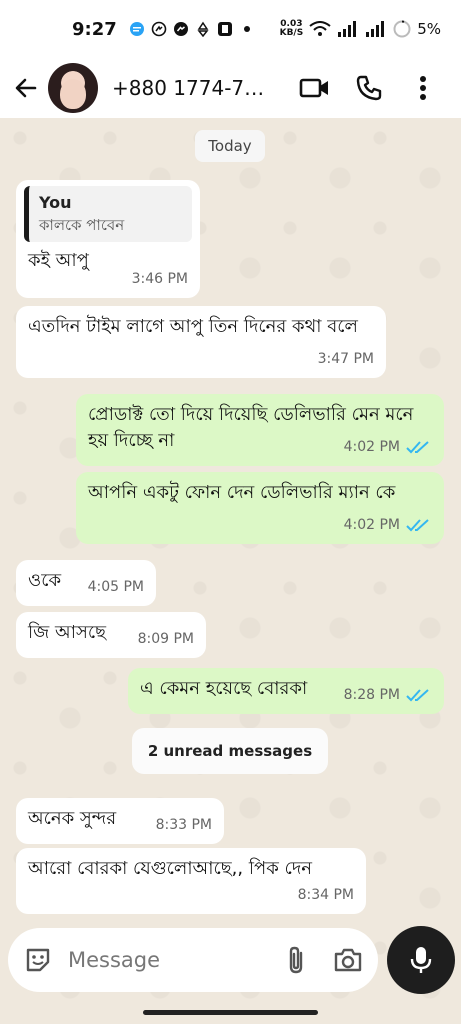 Image resolution: width=461 pixels, height=1024 pixels. Describe the element at coordinates (120, 821) in the screenshot. I see `message-incoming: অনেক সুন্দর 8:33 PM` at that location.